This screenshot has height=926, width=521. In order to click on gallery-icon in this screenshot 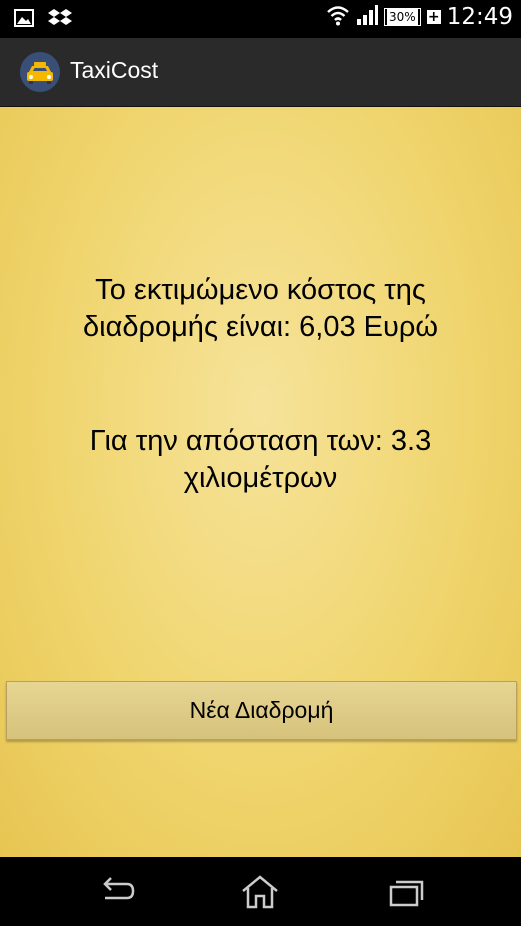, I will do `click(24, 20)`.